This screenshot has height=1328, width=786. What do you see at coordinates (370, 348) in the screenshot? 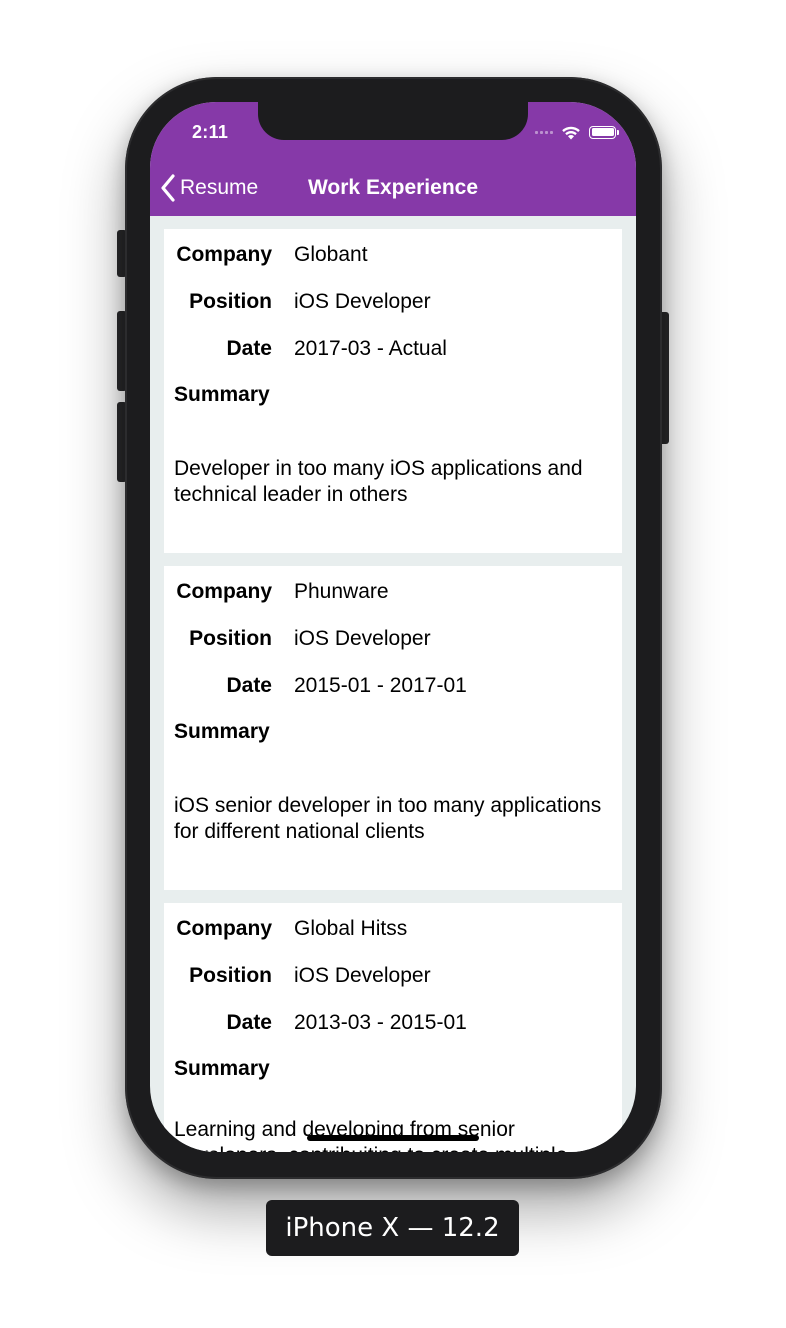
I see `date-value: 2017-03 - Actual` at bounding box center [370, 348].